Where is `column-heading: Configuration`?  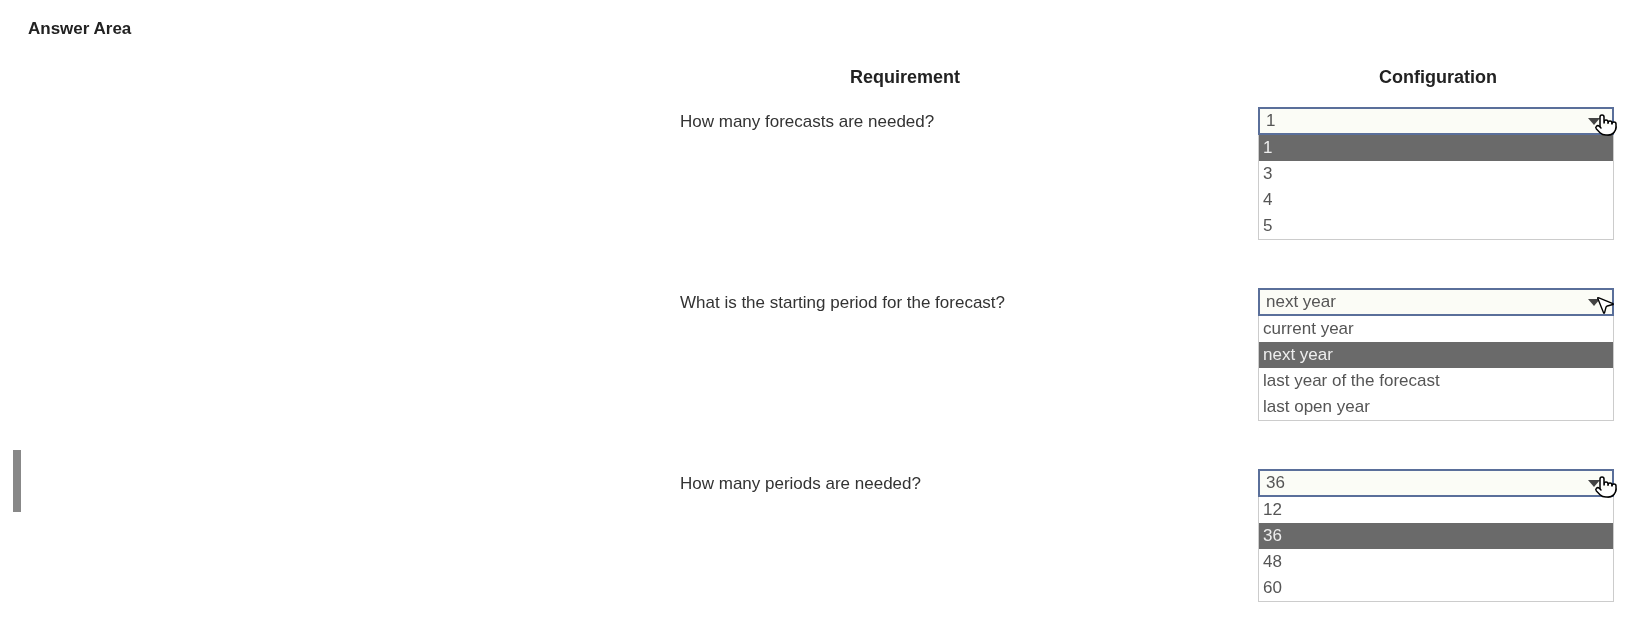 column-heading: Configuration is located at coordinates (1438, 77).